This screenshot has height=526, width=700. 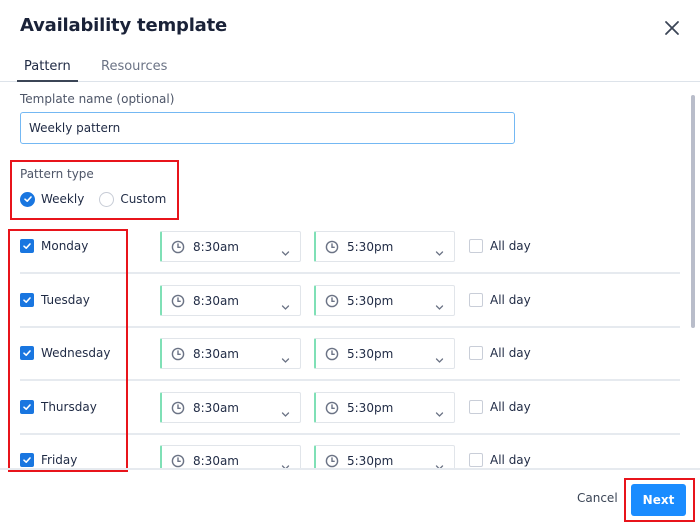 I want to click on scrollbar, so click(x=693, y=211).